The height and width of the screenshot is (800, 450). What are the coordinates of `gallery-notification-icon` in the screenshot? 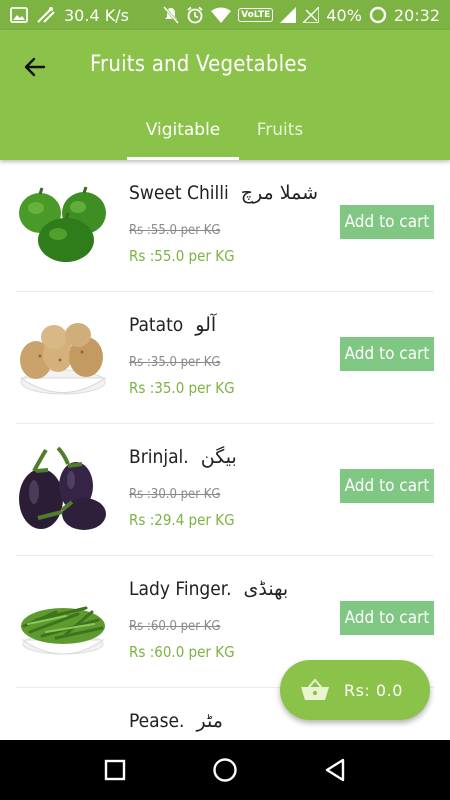 It's located at (19, 15).